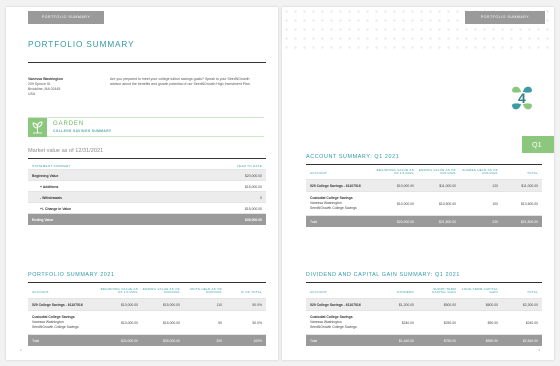 This screenshot has height=366, width=560. Describe the element at coordinates (406, 340) in the screenshot. I see `dividend-value: $1,440.00` at that location.